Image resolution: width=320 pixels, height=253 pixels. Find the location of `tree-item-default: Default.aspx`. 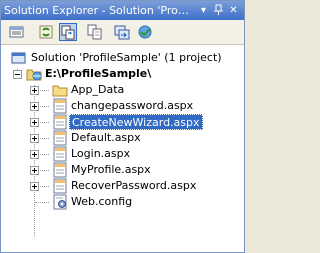

tree-item-default: Default.aspx is located at coordinates (122, 138).